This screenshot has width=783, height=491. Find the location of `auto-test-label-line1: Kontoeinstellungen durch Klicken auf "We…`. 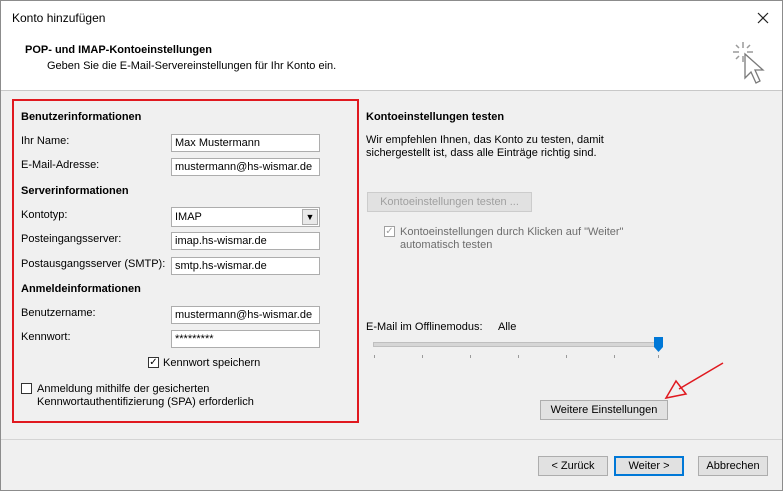

auto-test-label-line1: Kontoeinstellungen durch Klicken auf "We… is located at coordinates (512, 232).